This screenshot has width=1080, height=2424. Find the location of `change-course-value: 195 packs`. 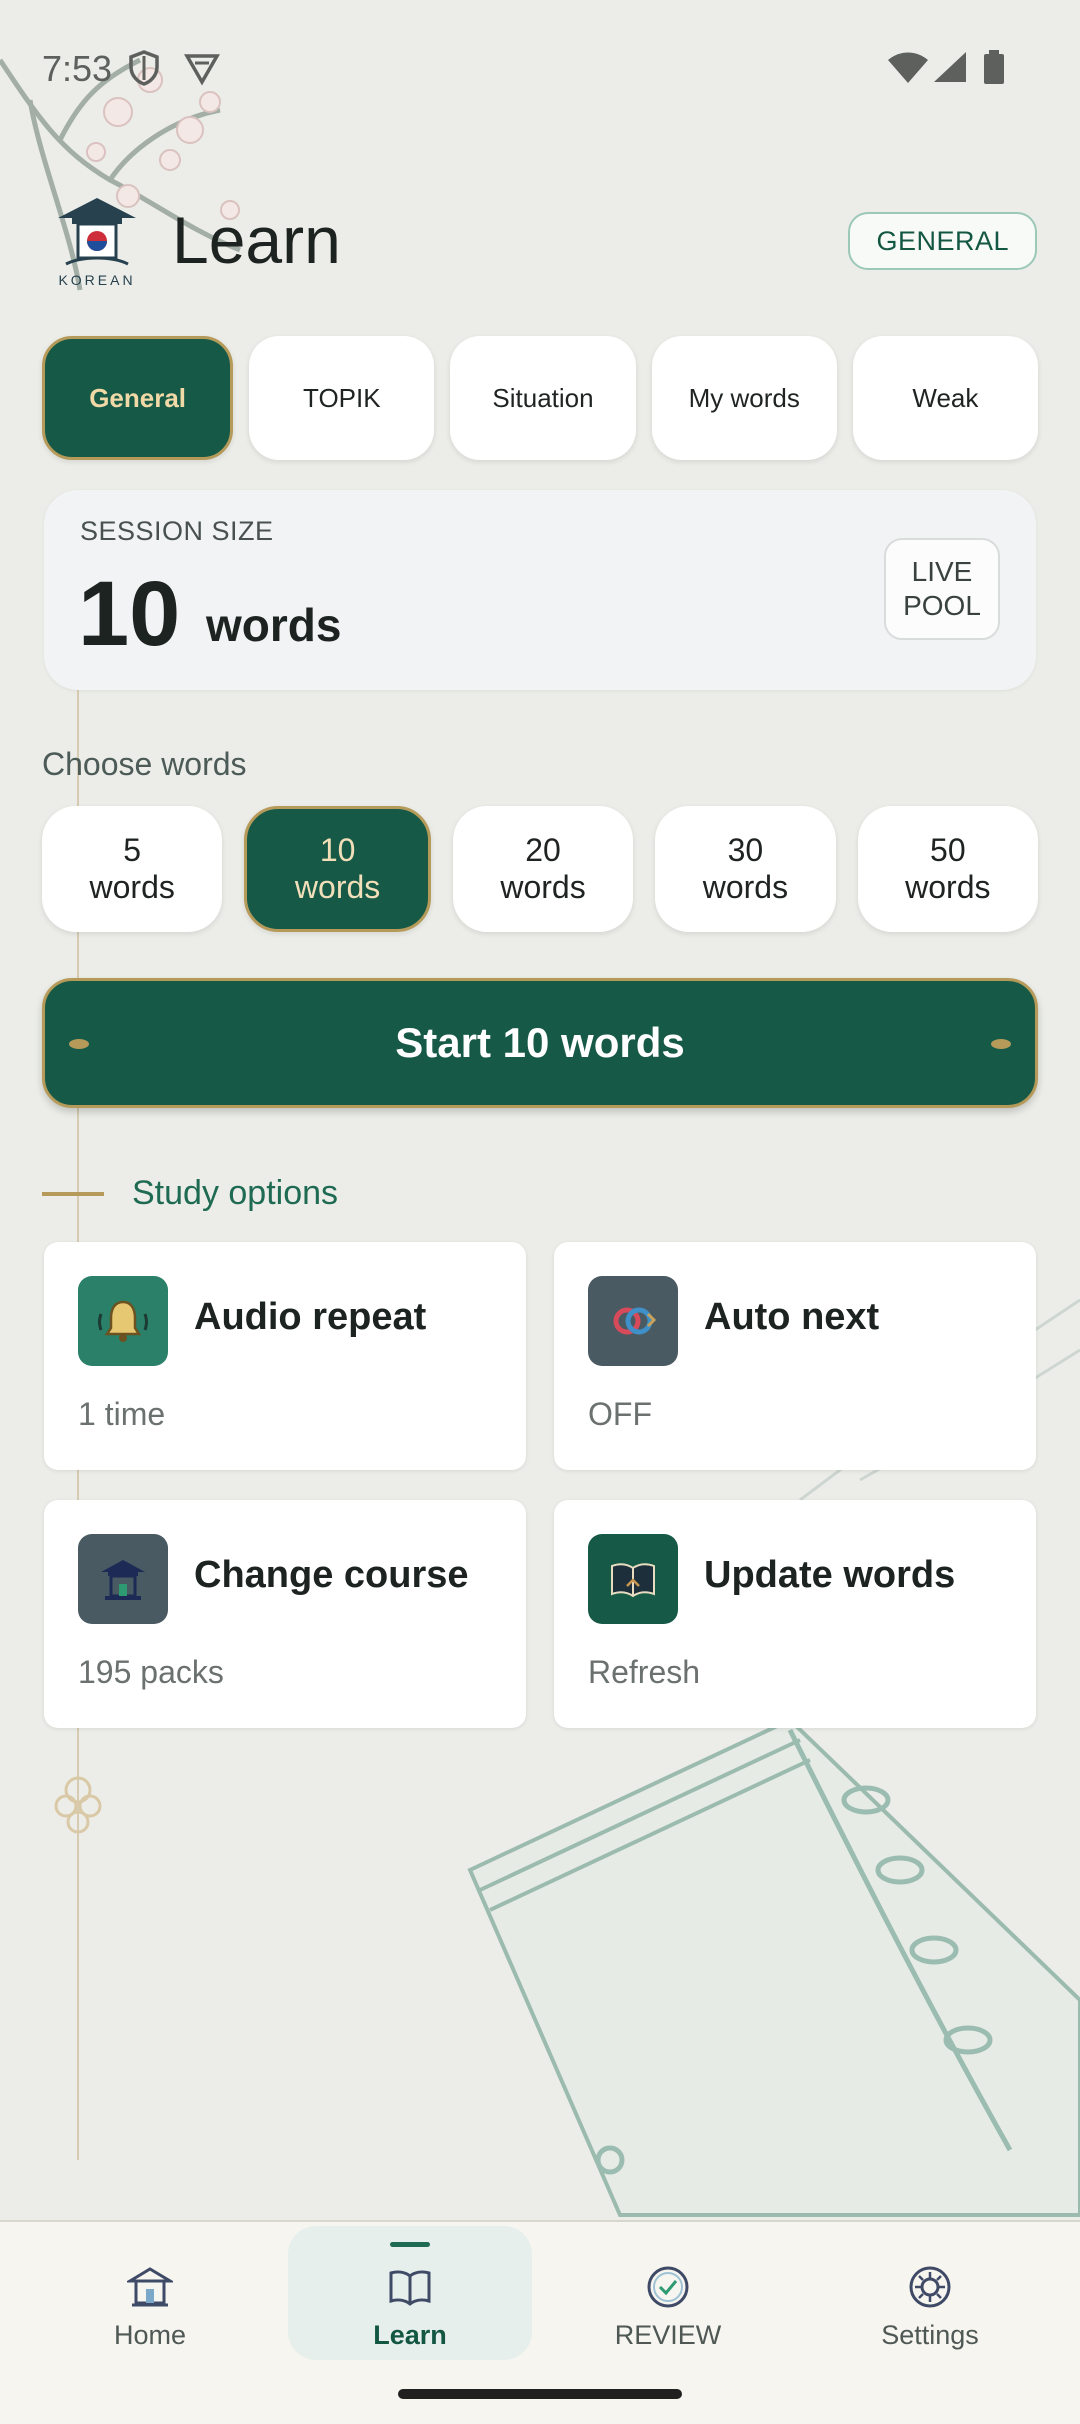

change-course-value: 195 packs is located at coordinates (151, 1672).